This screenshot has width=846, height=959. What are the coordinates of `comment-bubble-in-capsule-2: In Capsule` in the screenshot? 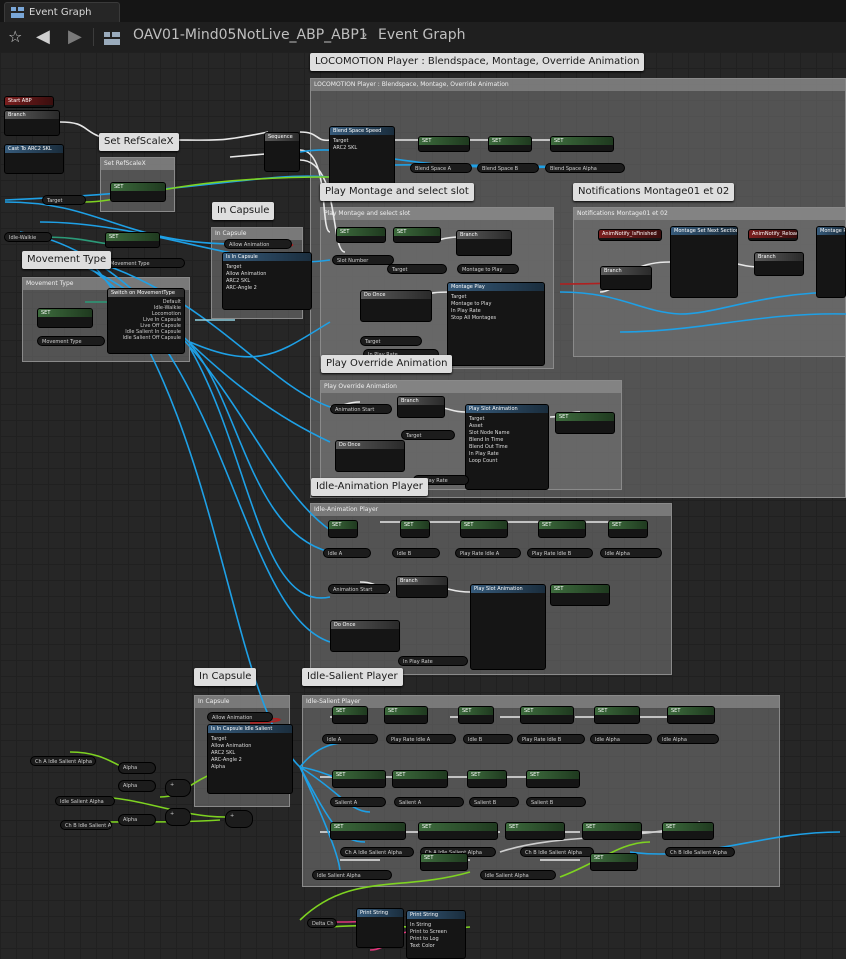 It's located at (225, 677).